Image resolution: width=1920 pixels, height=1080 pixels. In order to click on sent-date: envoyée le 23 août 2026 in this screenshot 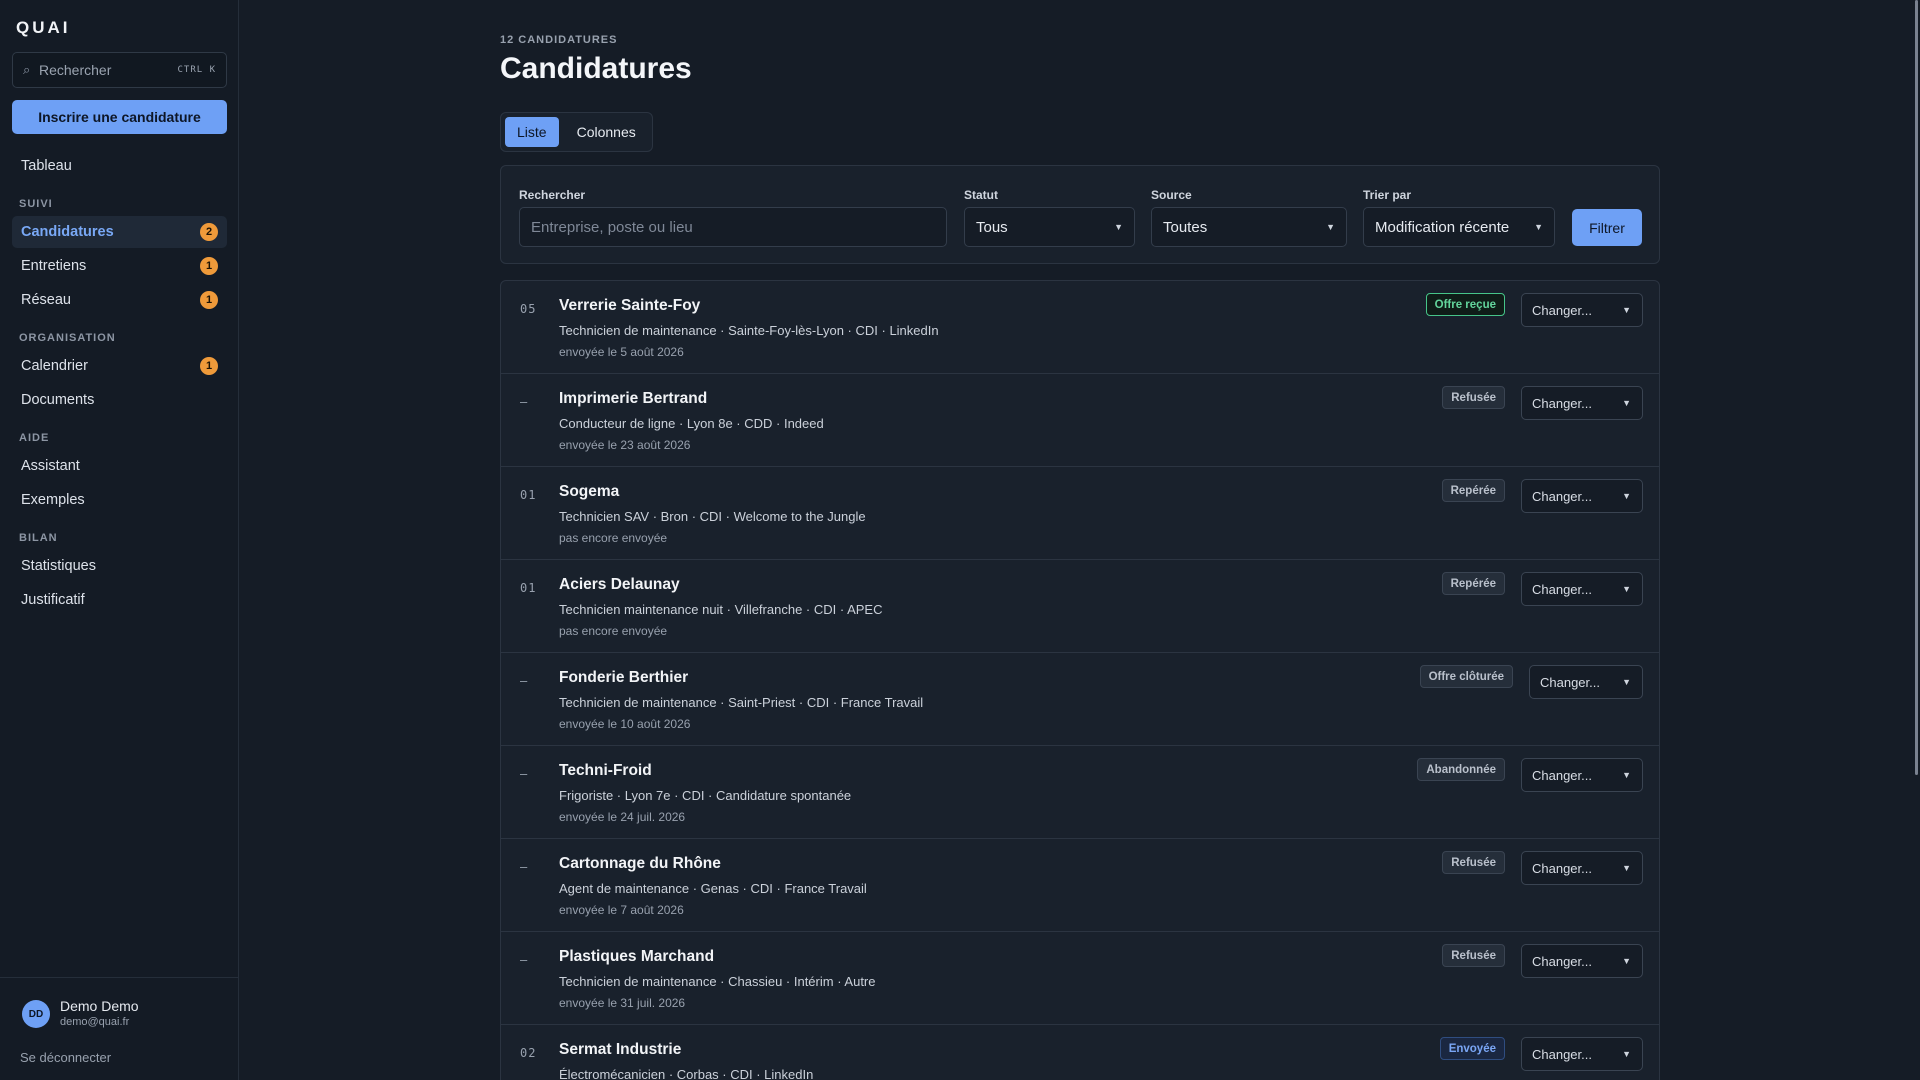, I will do `click(625, 445)`.